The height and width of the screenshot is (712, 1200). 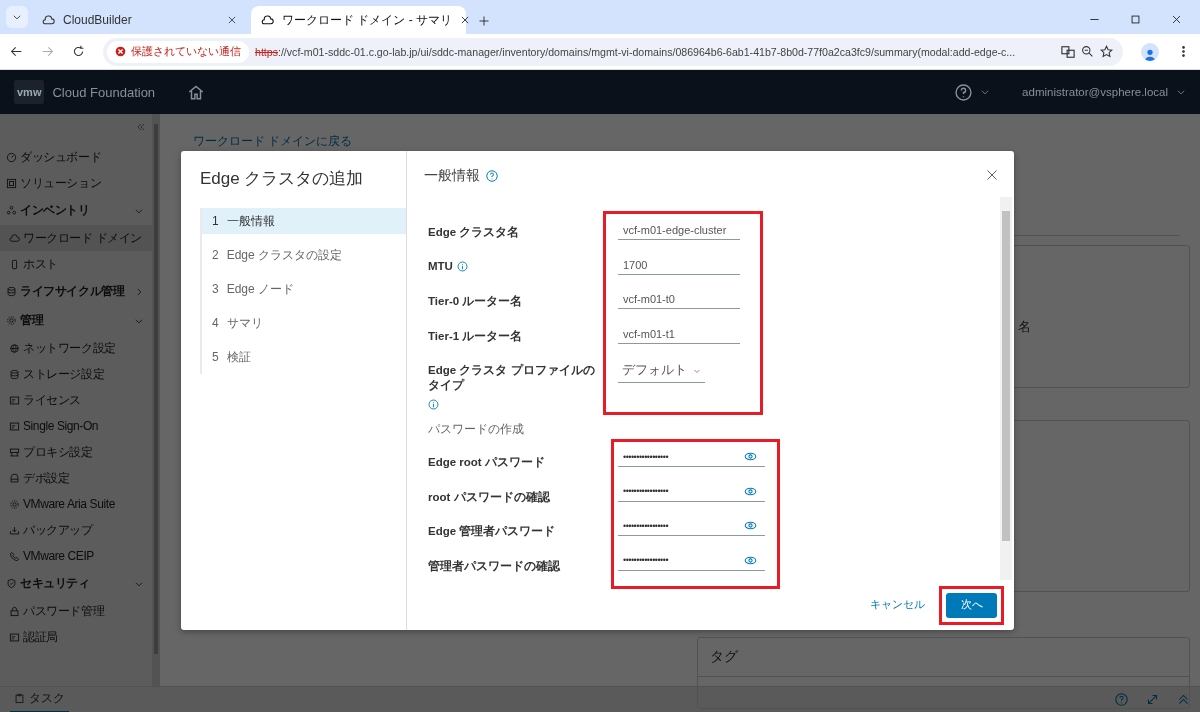 What do you see at coordinates (14, 478) in the screenshot?
I see `box-icon` at bounding box center [14, 478].